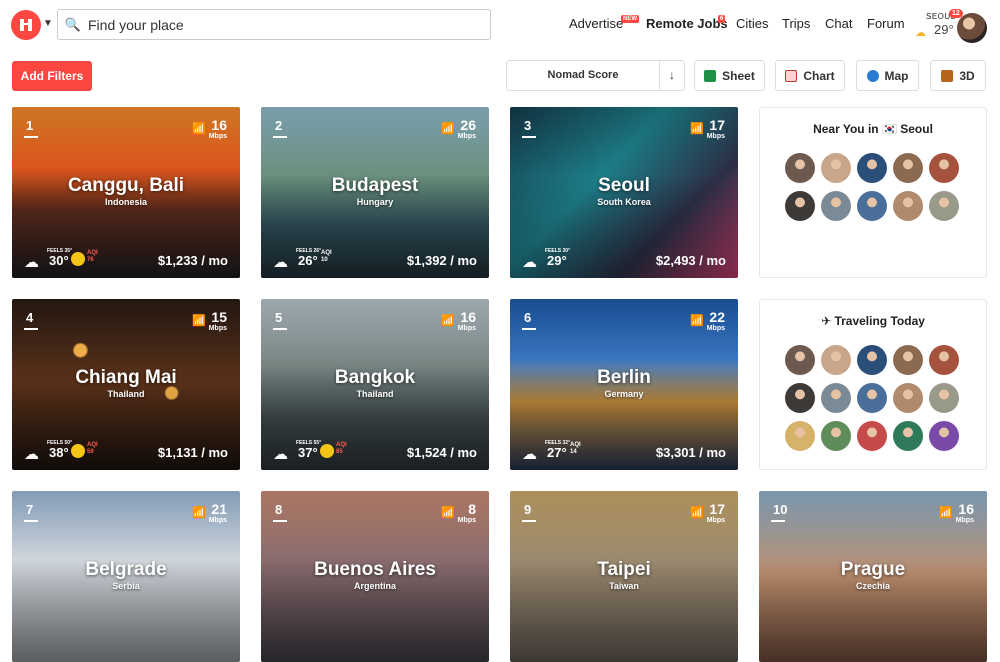 This screenshot has width=1000, height=662. Describe the element at coordinates (192, 260) in the screenshot. I see `cost-per-month: $1,233 / mo` at that location.